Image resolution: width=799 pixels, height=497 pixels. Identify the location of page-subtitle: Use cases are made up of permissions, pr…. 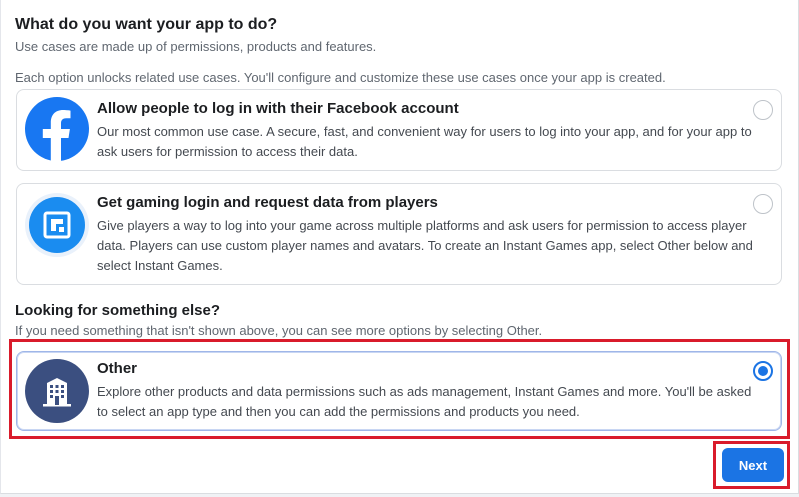
(196, 46).